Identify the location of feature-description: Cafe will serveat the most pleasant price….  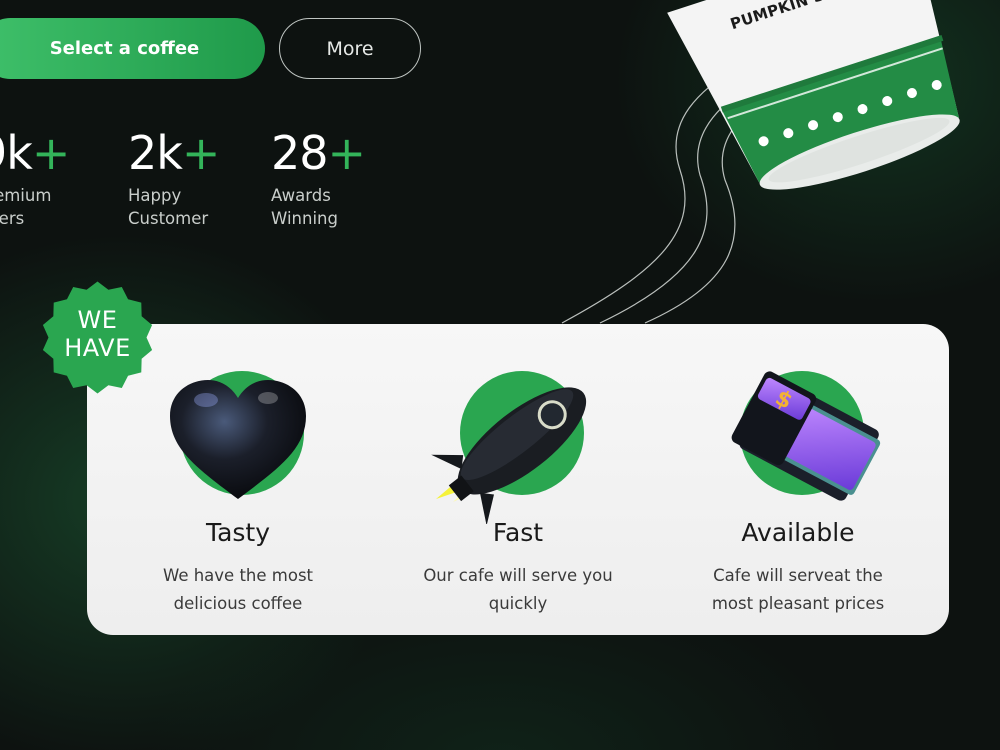
(798, 589).